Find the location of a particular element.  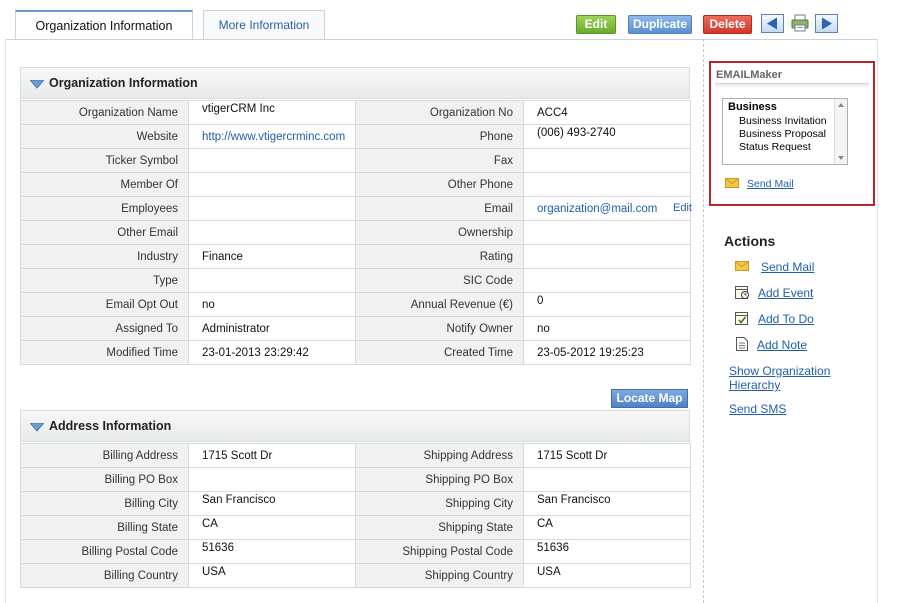

action-add-todo: Add To Do is located at coordinates (786, 319).